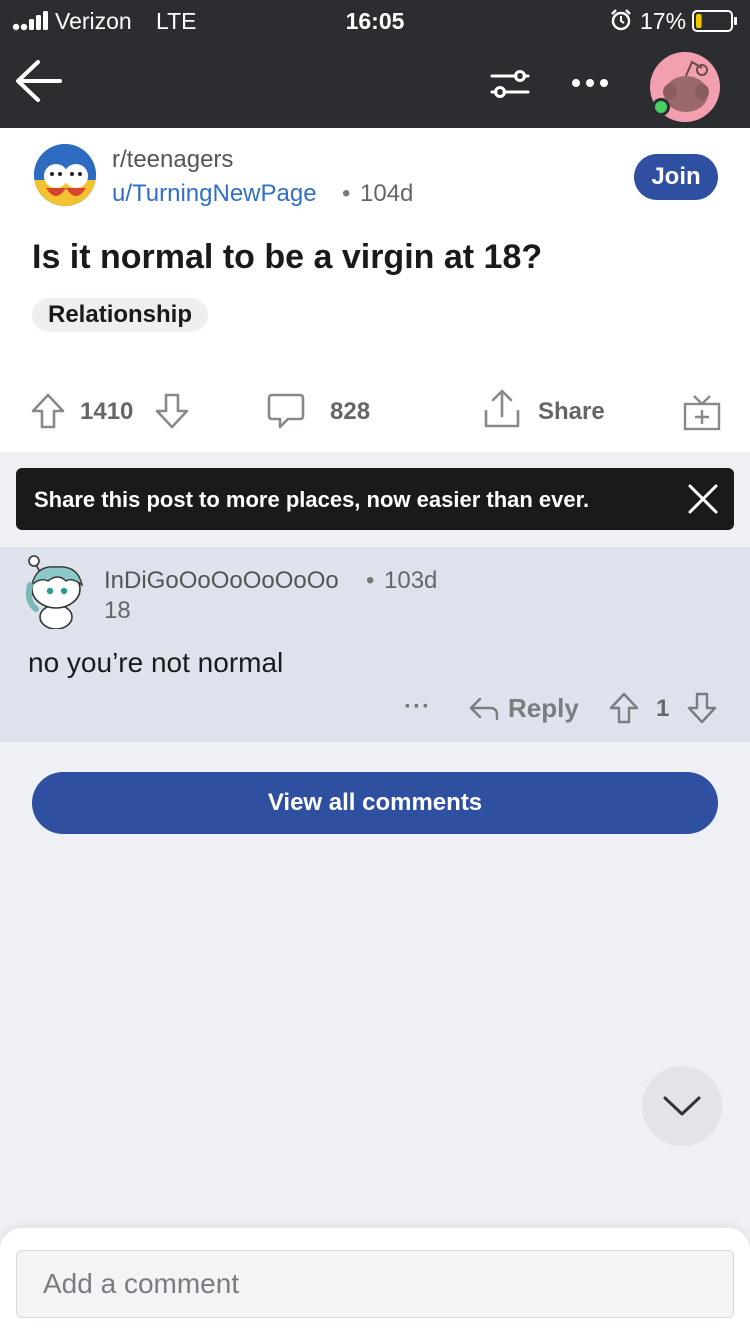 Image resolution: width=750 pixels, height=1334 pixels. What do you see at coordinates (676, 177) in the screenshot?
I see `join-button: Join` at bounding box center [676, 177].